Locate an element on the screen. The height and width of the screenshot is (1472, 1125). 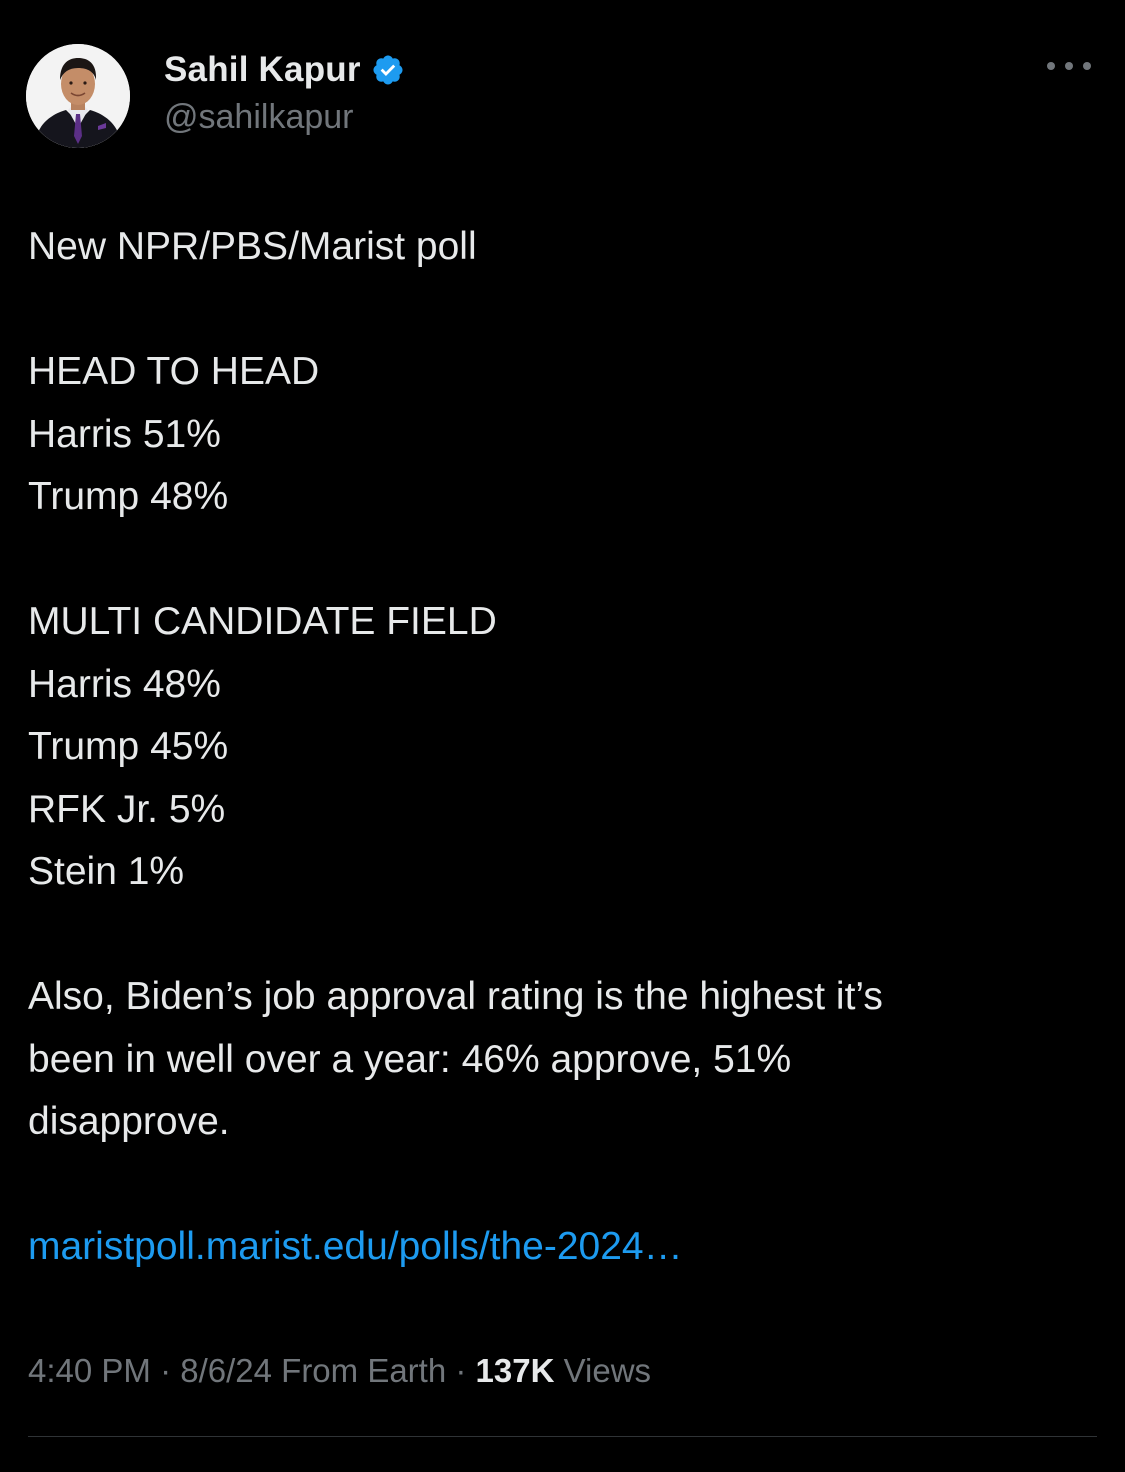
tweet-intro: New NPR/PBS/Marist poll is located at coordinates (252, 246).